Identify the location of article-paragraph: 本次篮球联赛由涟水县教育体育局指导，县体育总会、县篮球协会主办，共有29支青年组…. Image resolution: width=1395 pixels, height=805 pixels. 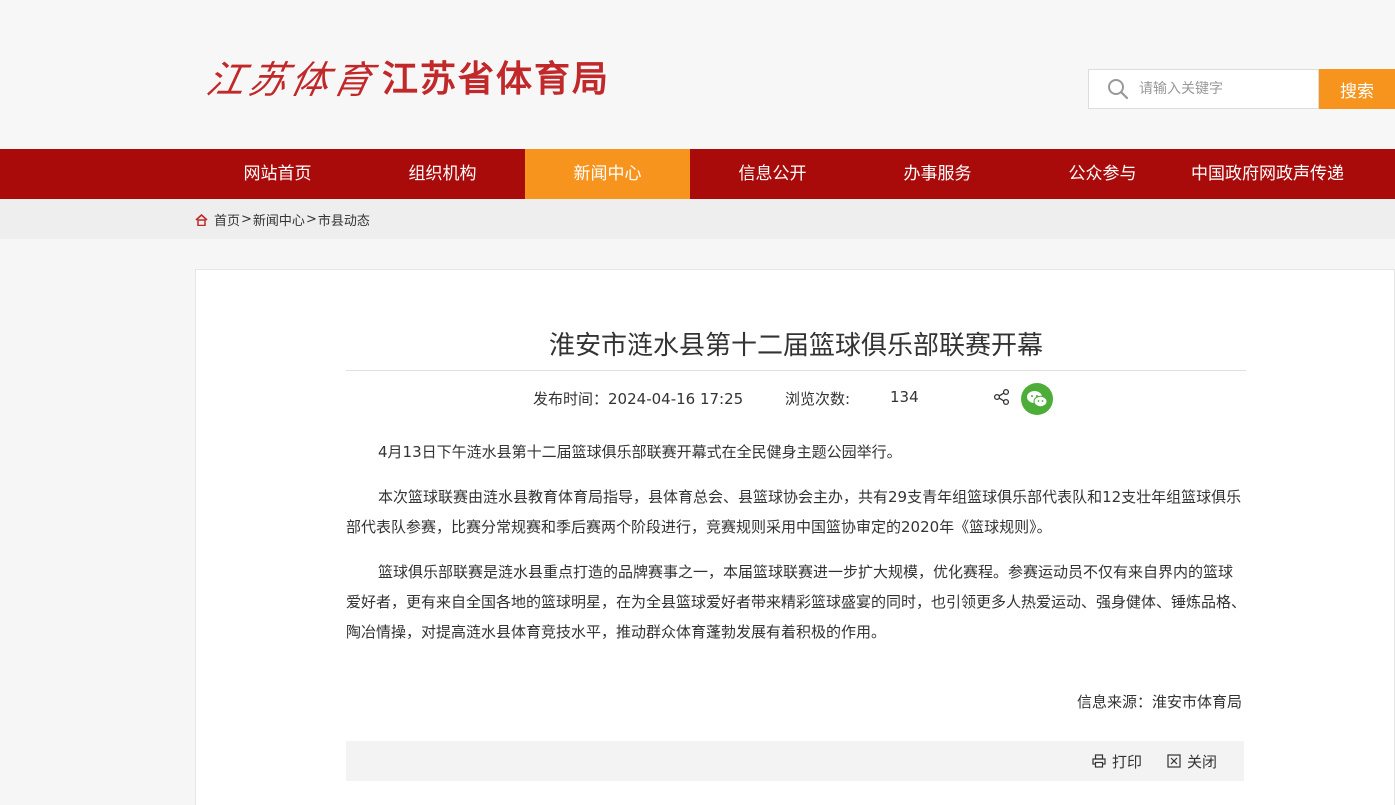
(794, 512).